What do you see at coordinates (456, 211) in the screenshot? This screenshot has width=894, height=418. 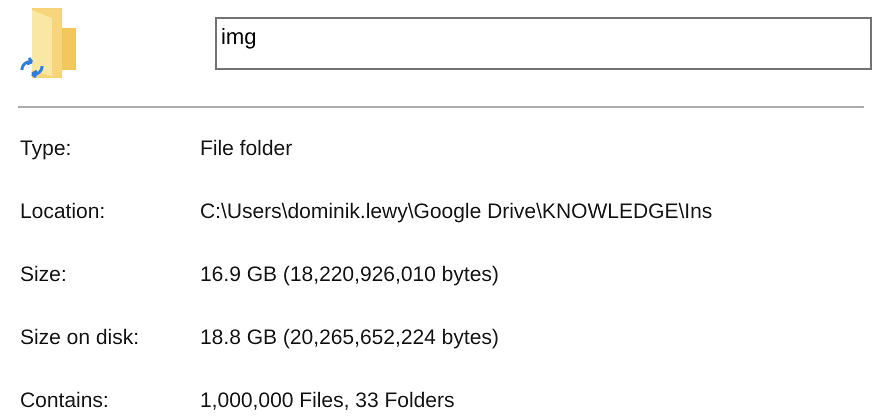 I see `property-value: C:\Users\dominik.lewy\Google Drive\KNOWLEDGE\Ins` at bounding box center [456, 211].